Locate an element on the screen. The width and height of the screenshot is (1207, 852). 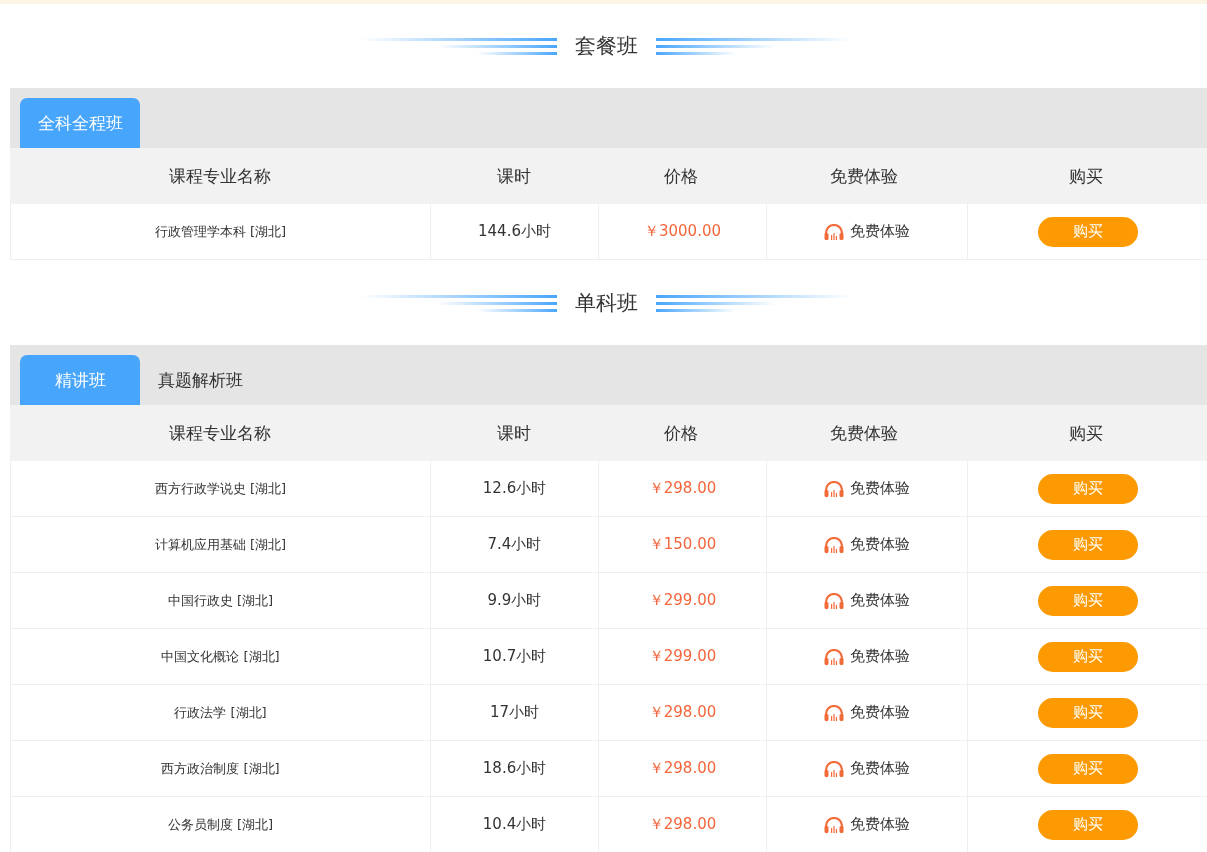
table-cell: 西方行政学说史 [湖北] is located at coordinates (220, 488).